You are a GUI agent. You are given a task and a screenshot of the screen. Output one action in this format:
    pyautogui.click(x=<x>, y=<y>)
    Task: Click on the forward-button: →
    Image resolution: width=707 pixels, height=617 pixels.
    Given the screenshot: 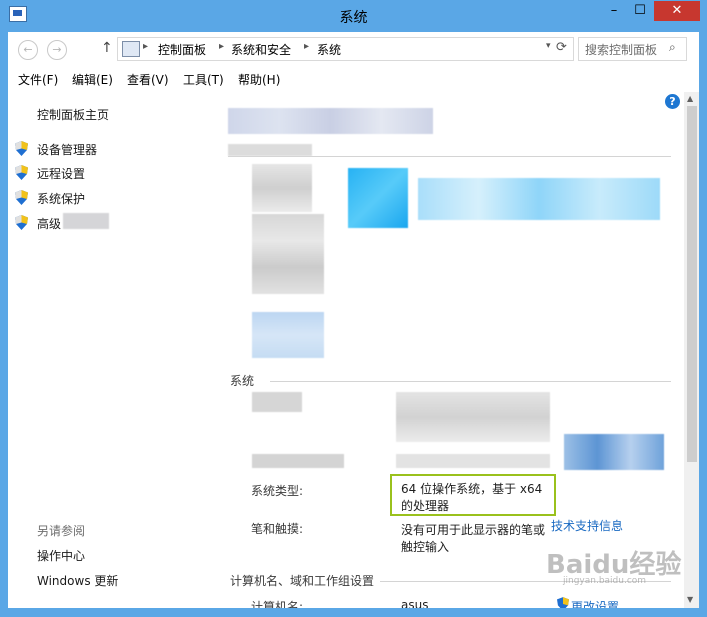 What is the action you would take?
    pyautogui.click(x=57, y=50)
    